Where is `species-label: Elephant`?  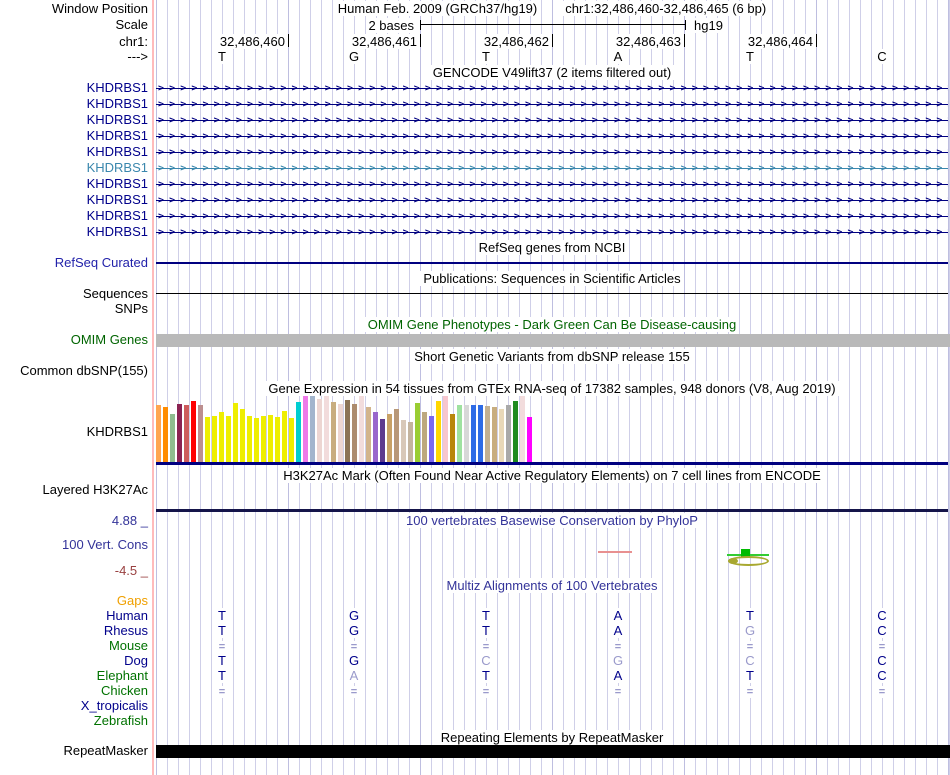 species-label: Elephant is located at coordinates (74, 676).